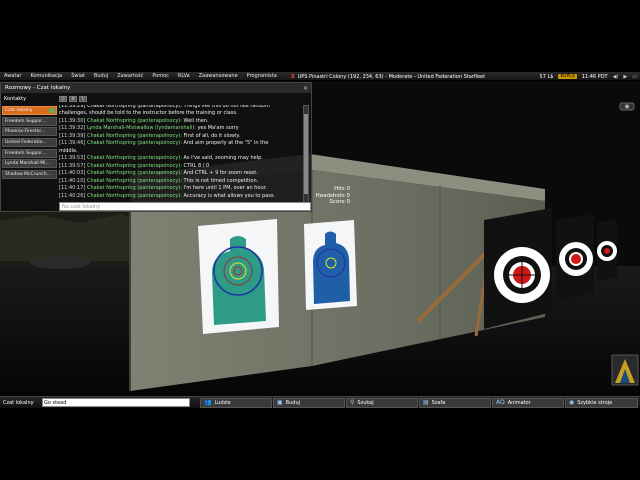 Image resolution: width=640 pixels, height=480 pixels. What do you see at coordinates (72, 173) in the screenshot?
I see `chat-timestamp: [11:40:03]` at bounding box center [72, 173].